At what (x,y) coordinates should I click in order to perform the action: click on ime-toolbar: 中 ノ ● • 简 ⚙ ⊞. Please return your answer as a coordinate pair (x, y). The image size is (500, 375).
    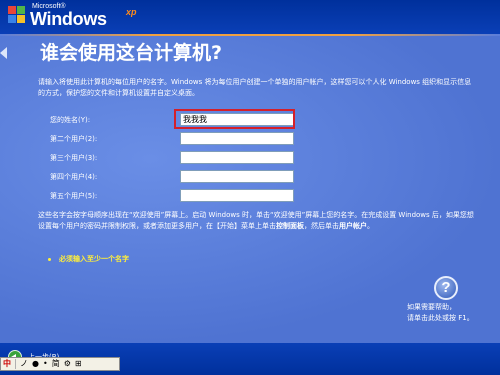
    Looking at the image, I should click on (60, 364).